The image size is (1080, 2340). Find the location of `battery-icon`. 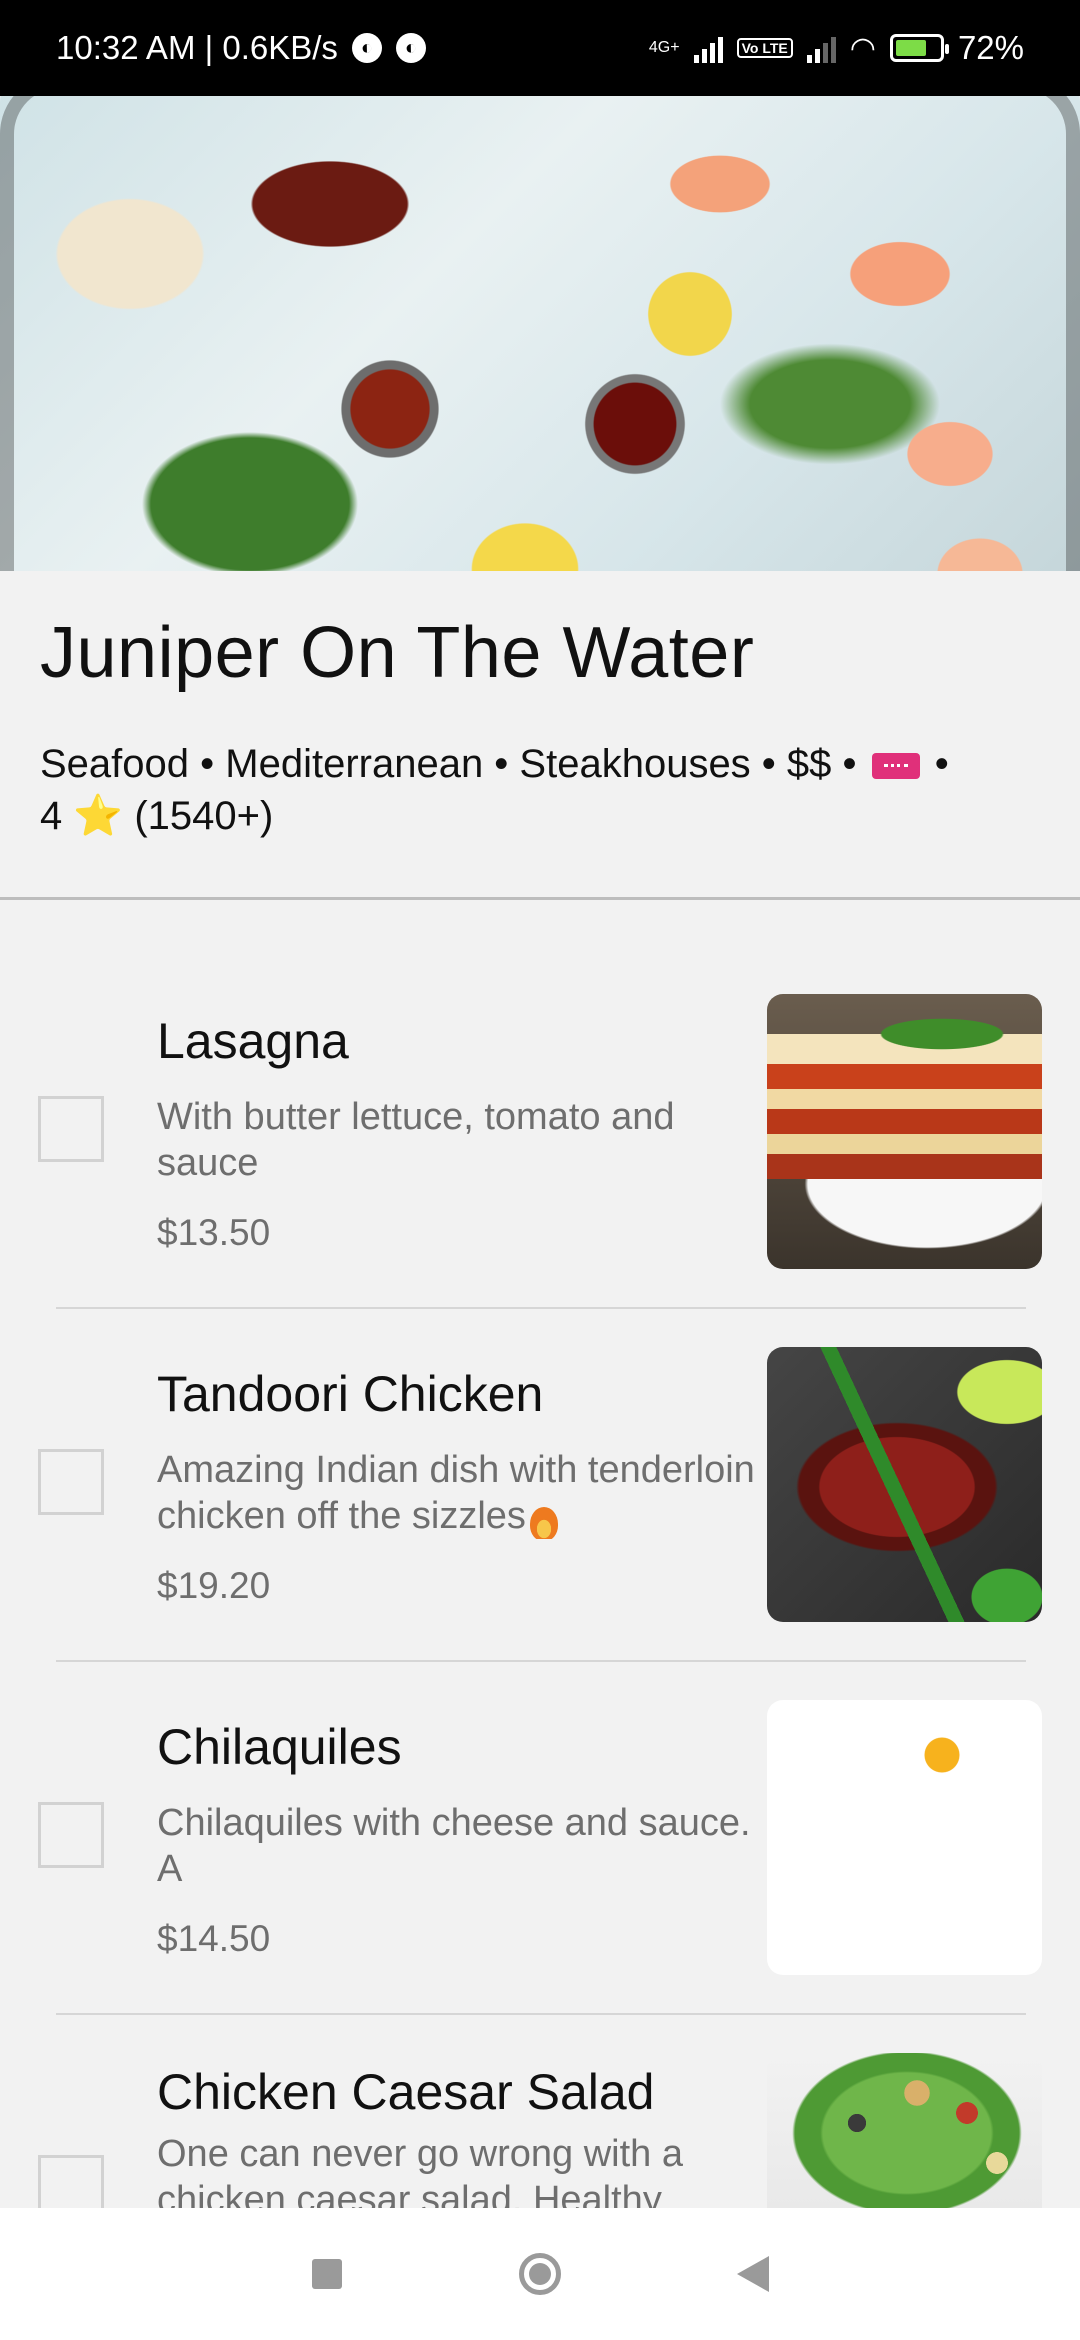

battery-icon is located at coordinates (919, 48).